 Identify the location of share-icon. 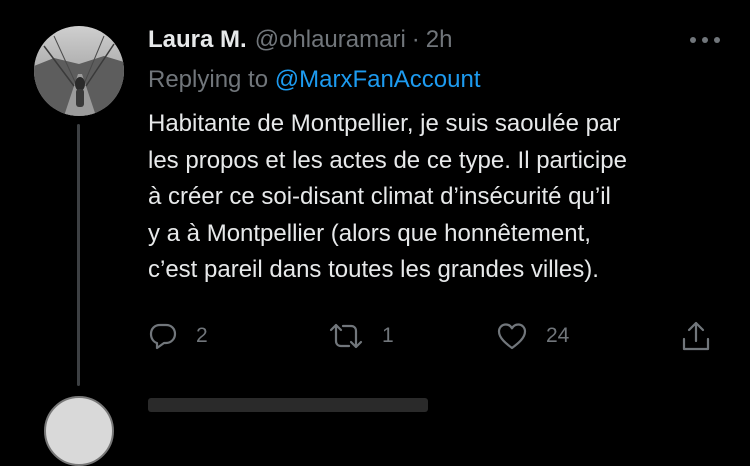
(696, 336).